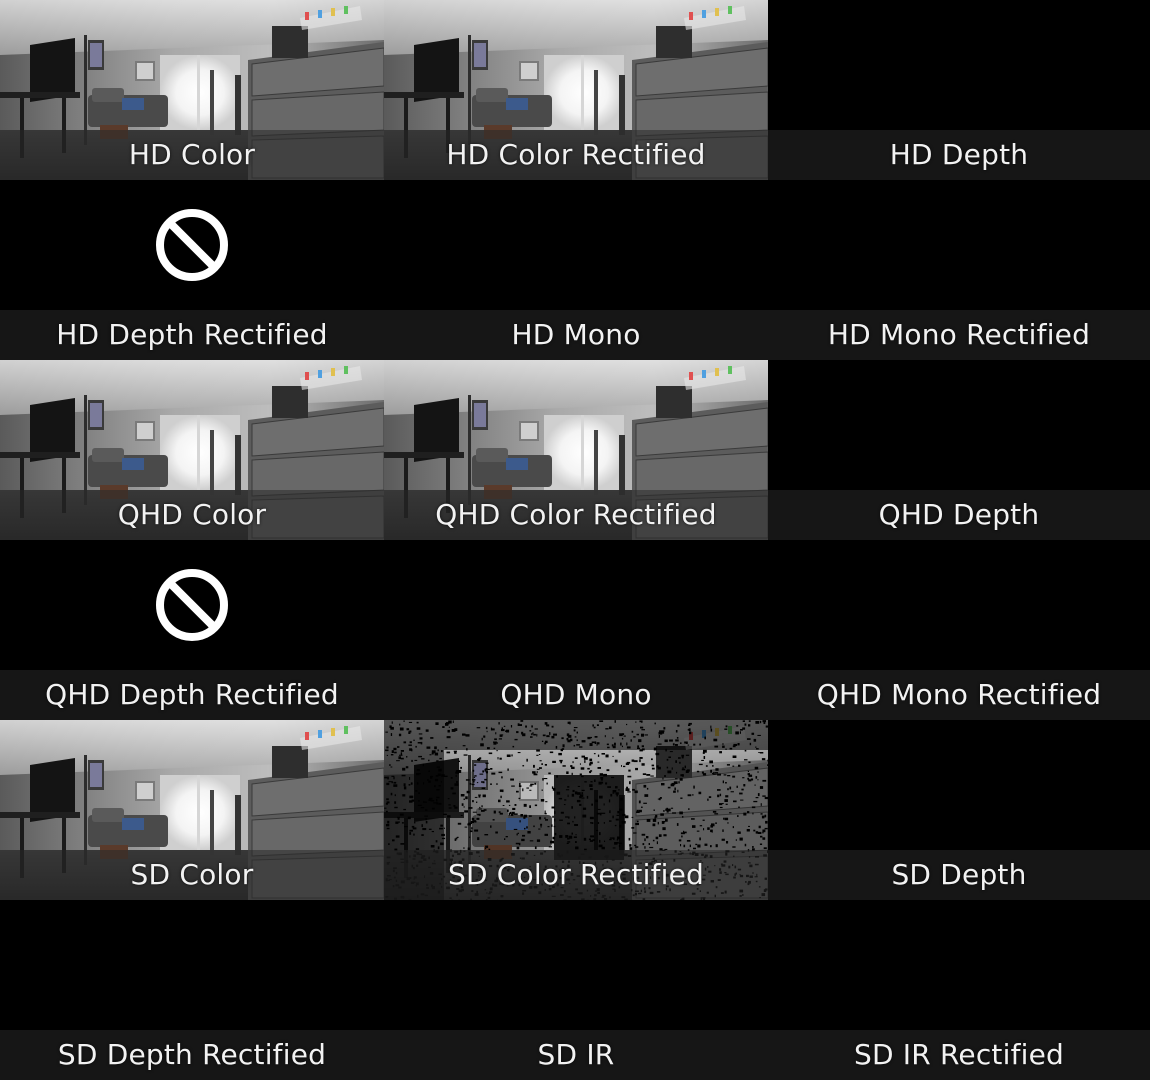  I want to click on view-label: HD Depth Rectified, so click(192, 334).